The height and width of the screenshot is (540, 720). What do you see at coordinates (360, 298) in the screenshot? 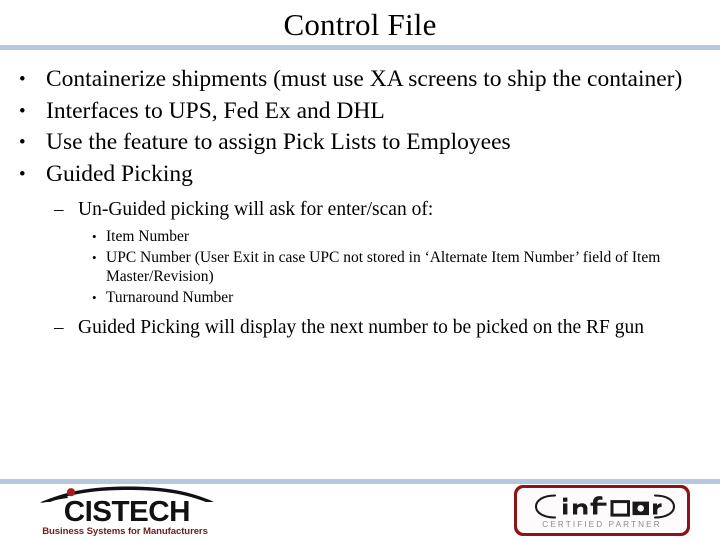
I see `list-item: • Turnaround Number` at bounding box center [360, 298].